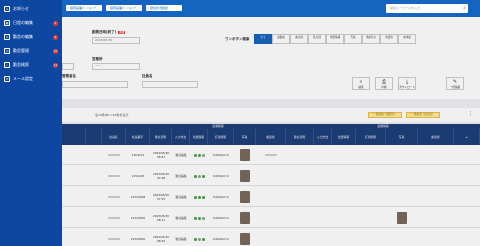 Image resolution: width=480 pixels, height=246 pixels. Describe the element at coordinates (138, 197) in the screenshot. I see `employee-id: 215C9928` at that location.